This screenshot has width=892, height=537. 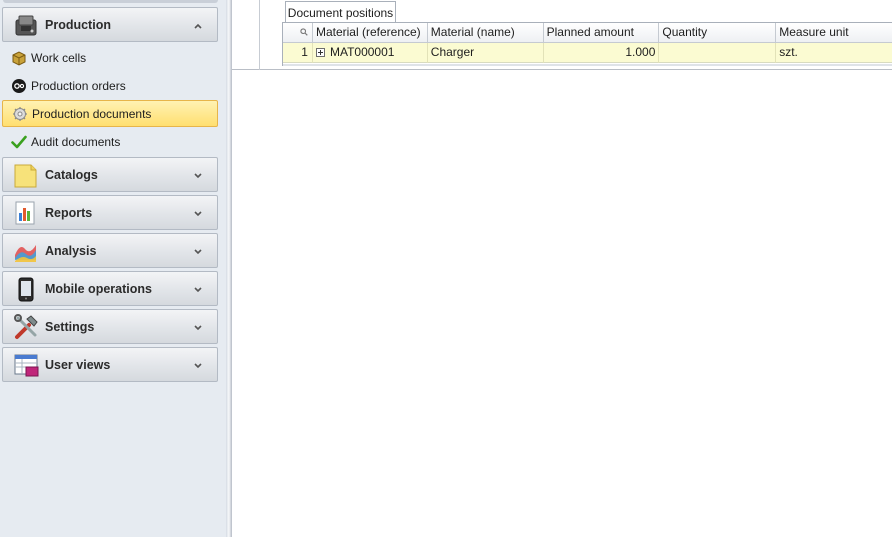 I want to click on group-label: Reports, so click(x=69, y=212).